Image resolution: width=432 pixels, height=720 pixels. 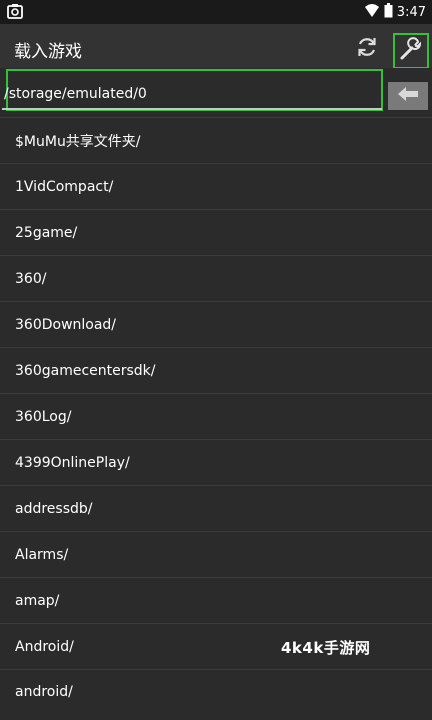 I want to click on watermark: 4k4k手游网, so click(x=326, y=648).